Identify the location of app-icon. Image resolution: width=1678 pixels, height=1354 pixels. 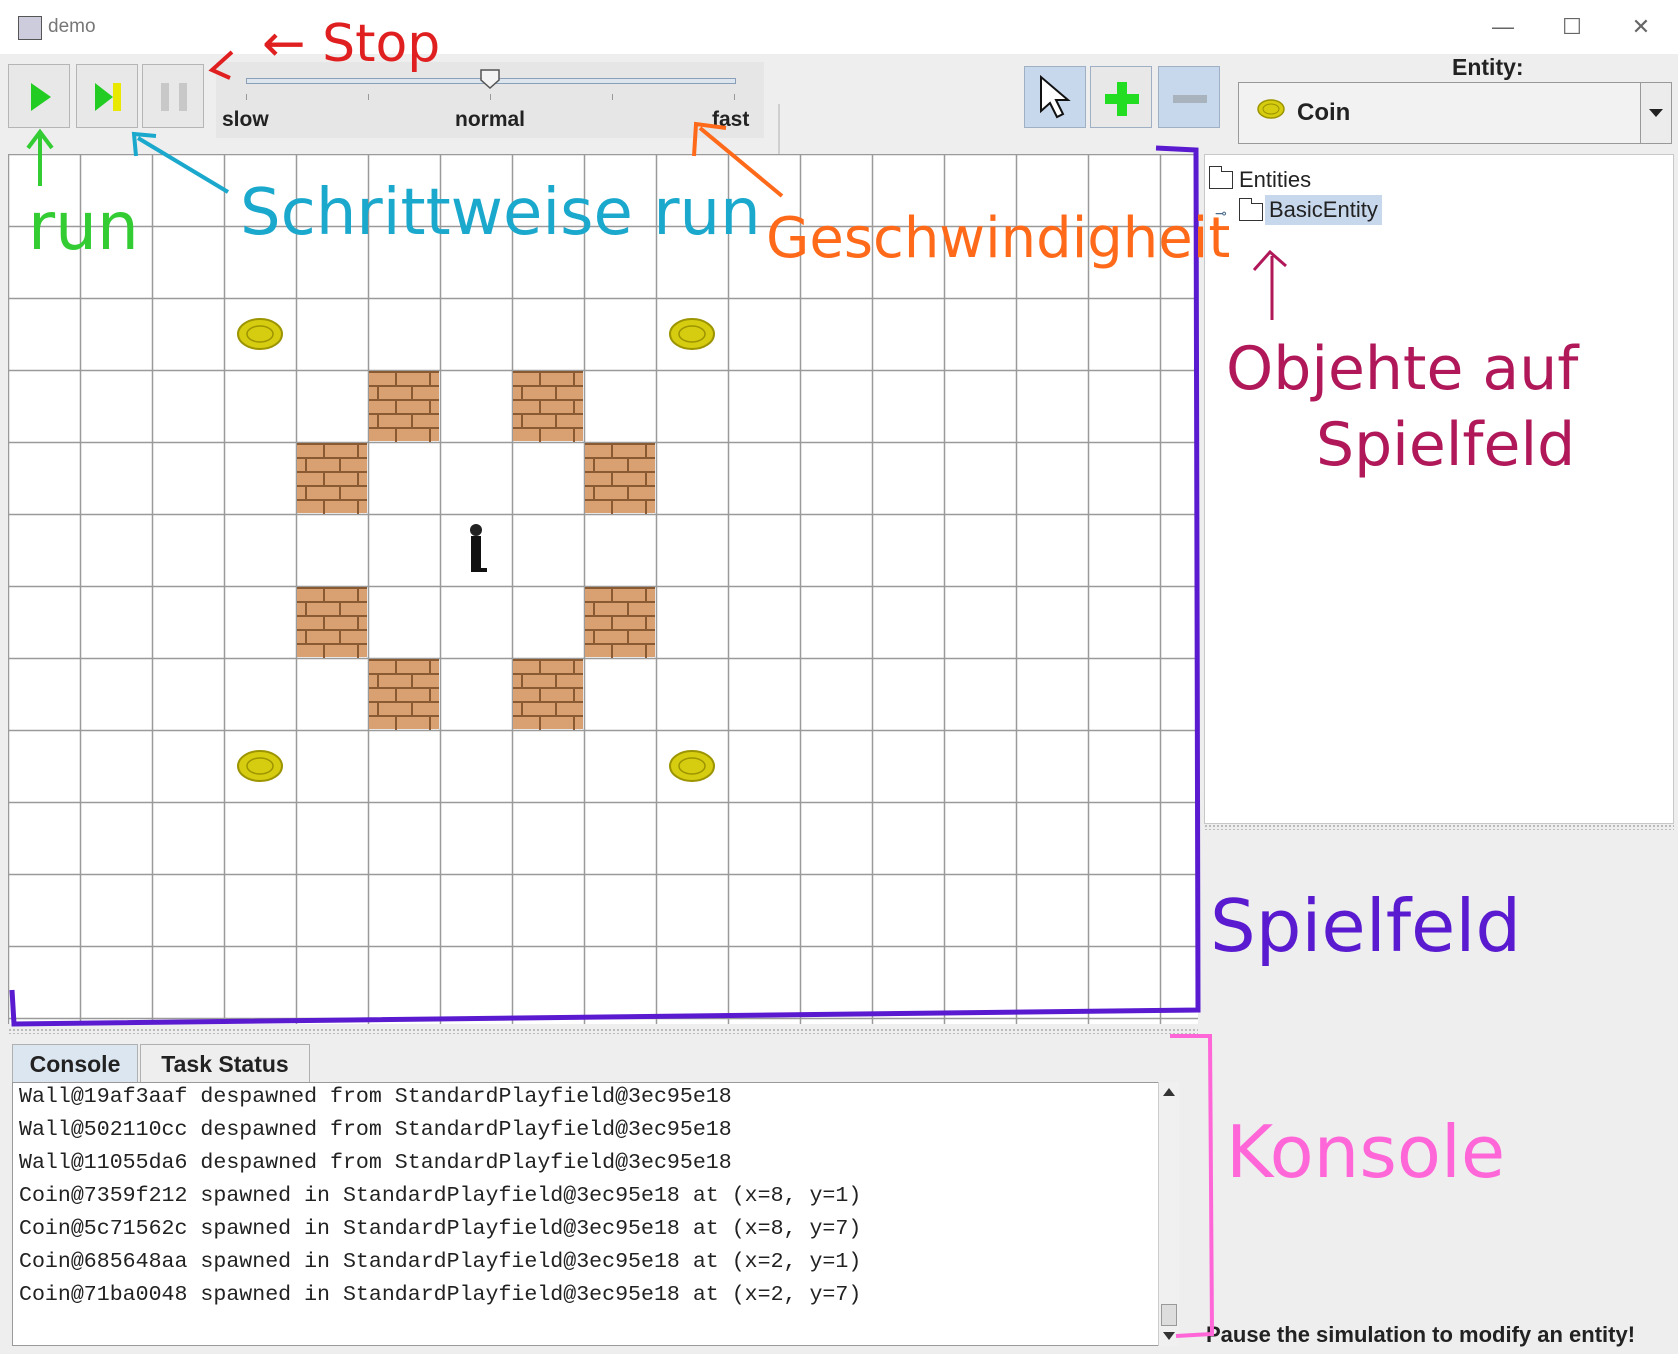
(30, 28).